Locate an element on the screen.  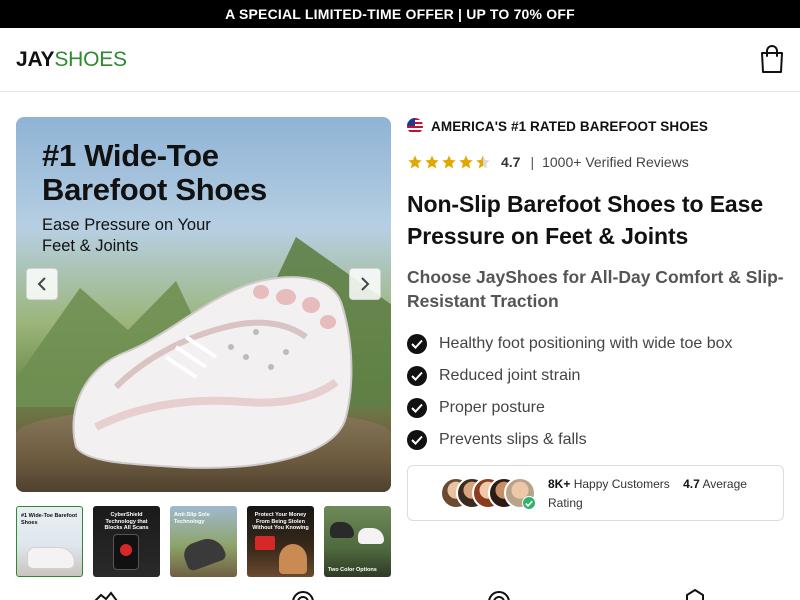
gallery-next-button is located at coordinates (365, 284).